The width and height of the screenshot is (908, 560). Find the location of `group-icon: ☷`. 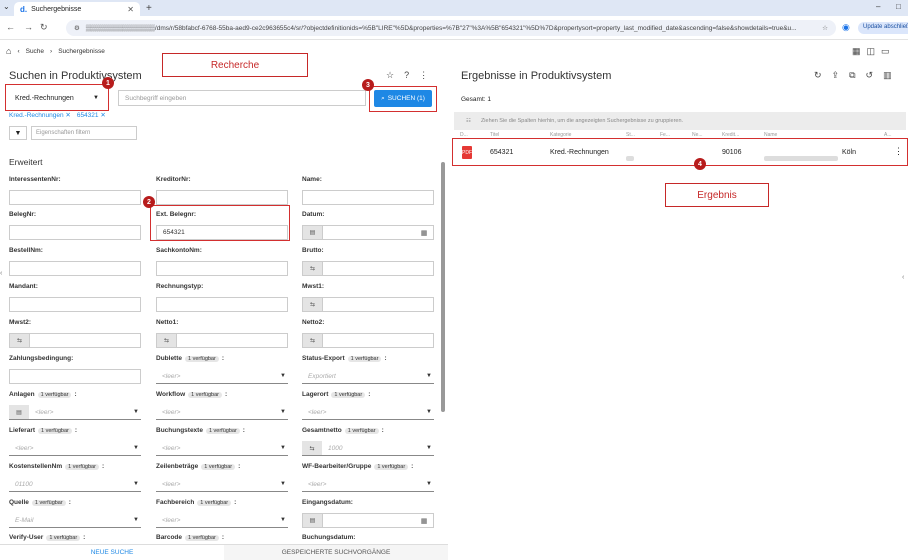

group-icon: ☷ is located at coordinates (468, 121).